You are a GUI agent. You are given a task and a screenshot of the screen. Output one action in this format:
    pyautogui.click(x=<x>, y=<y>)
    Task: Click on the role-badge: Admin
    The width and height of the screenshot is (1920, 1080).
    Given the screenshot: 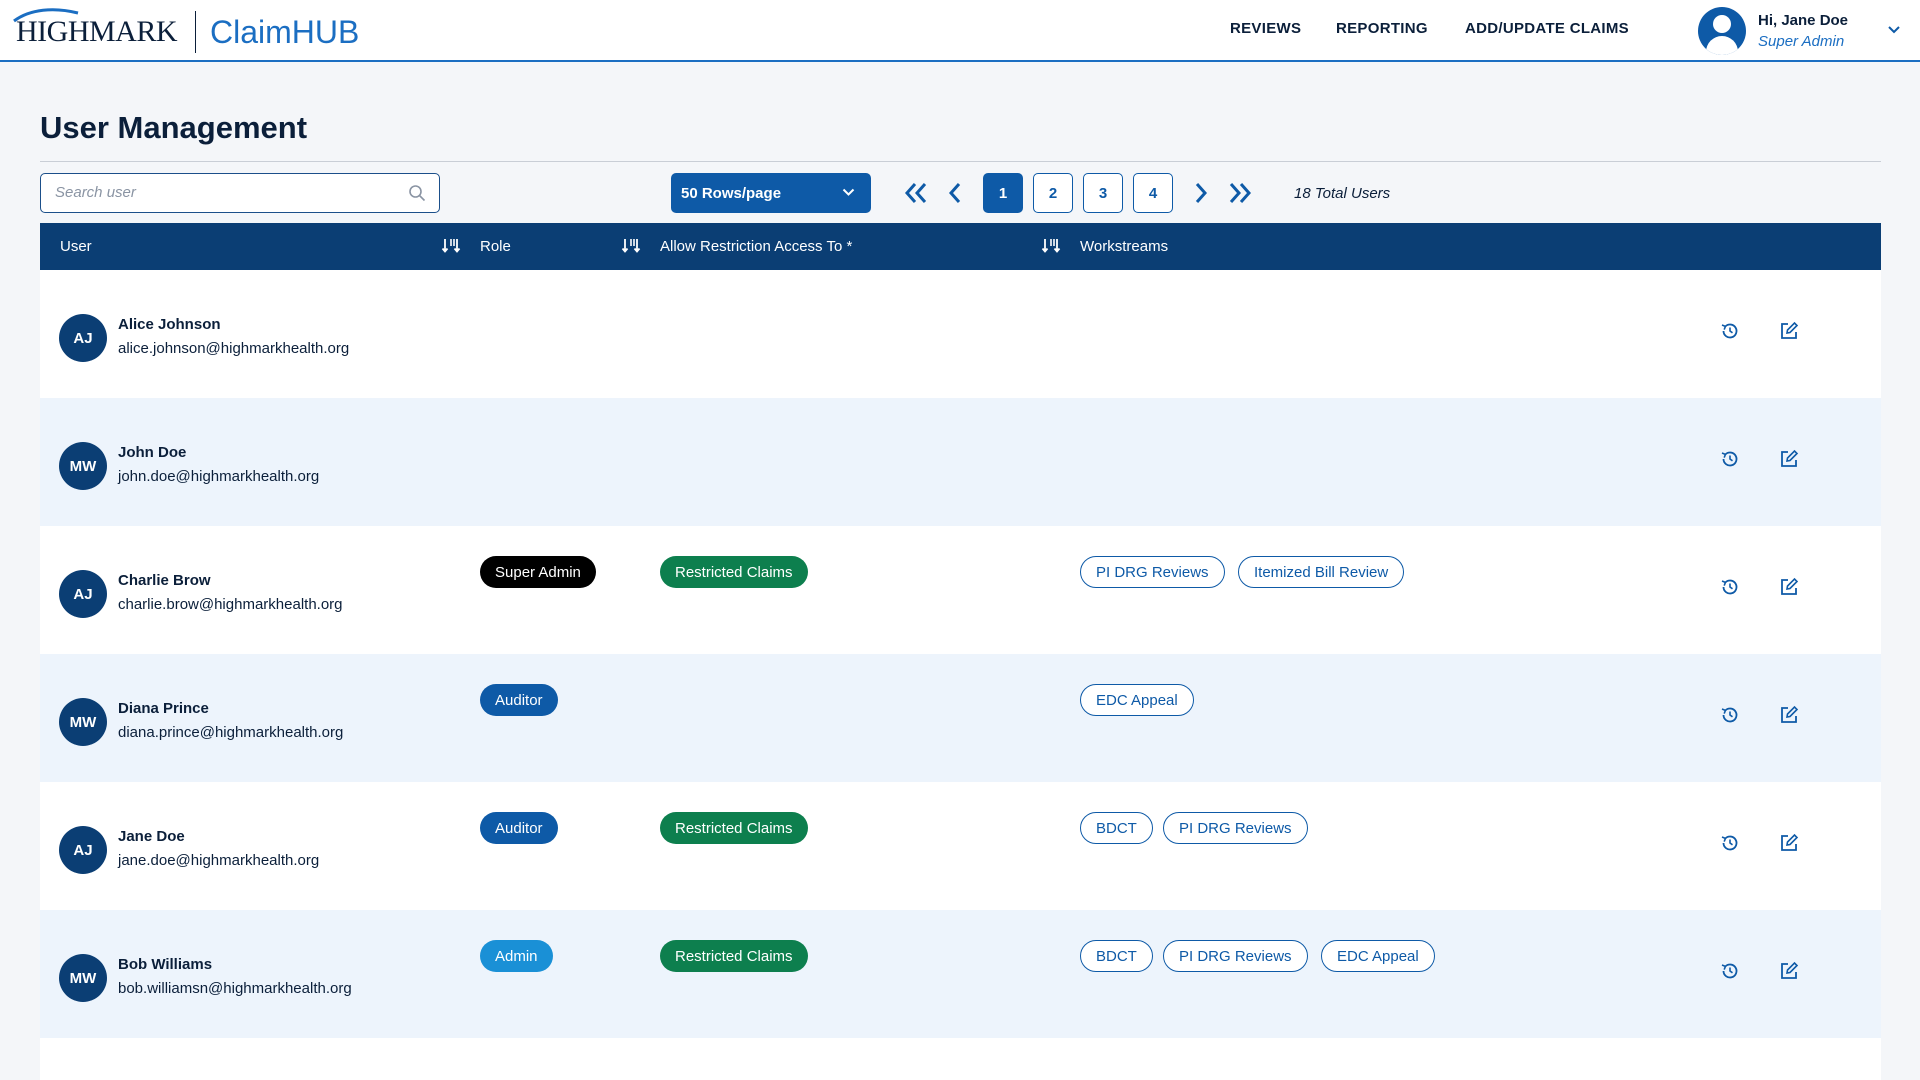 What is the action you would take?
    pyautogui.click(x=516, y=956)
    